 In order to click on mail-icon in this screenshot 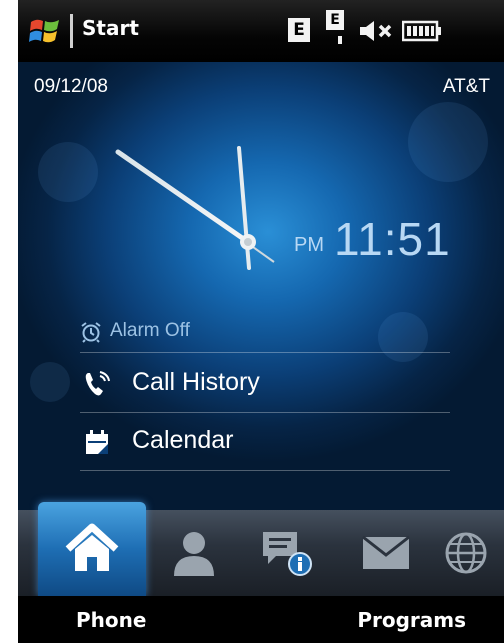, I will do `click(386, 552)`.